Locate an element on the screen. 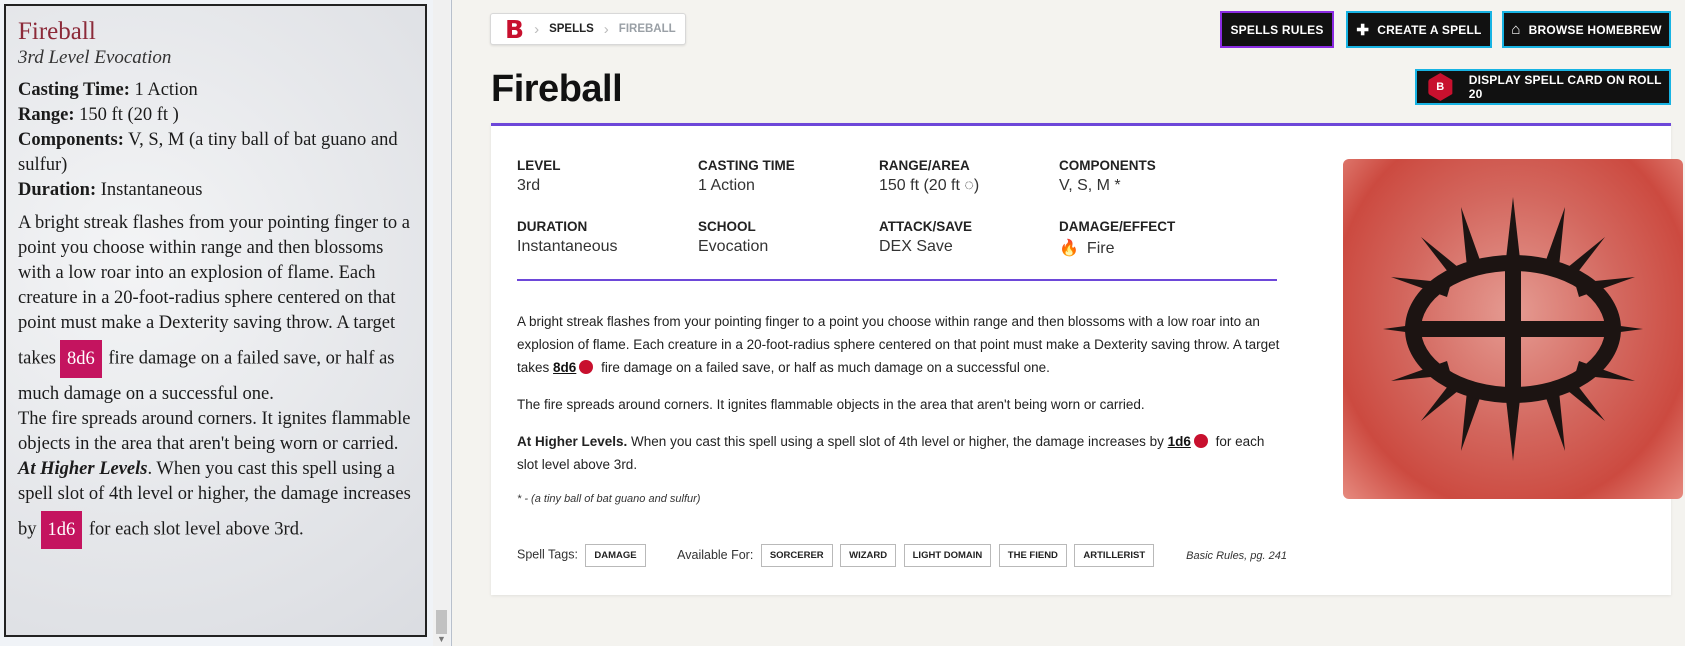 The width and height of the screenshot is (1685, 646). stat-attack-save: ATTACK/SAVE DEX Save is located at coordinates (974, 237).